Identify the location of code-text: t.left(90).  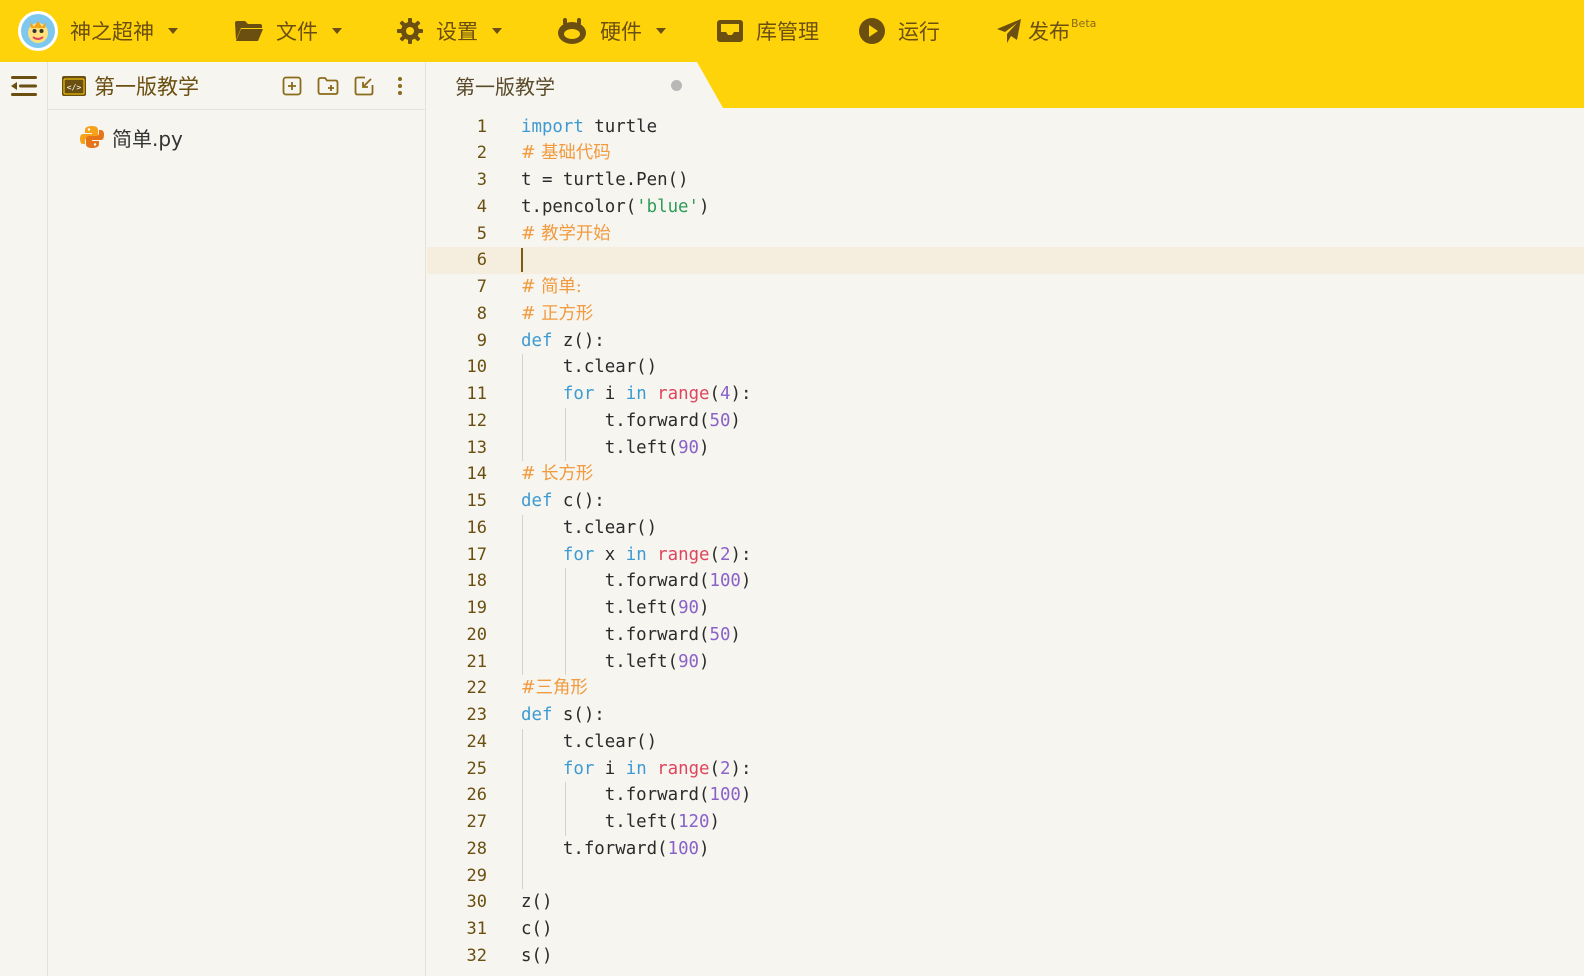
(615, 608).